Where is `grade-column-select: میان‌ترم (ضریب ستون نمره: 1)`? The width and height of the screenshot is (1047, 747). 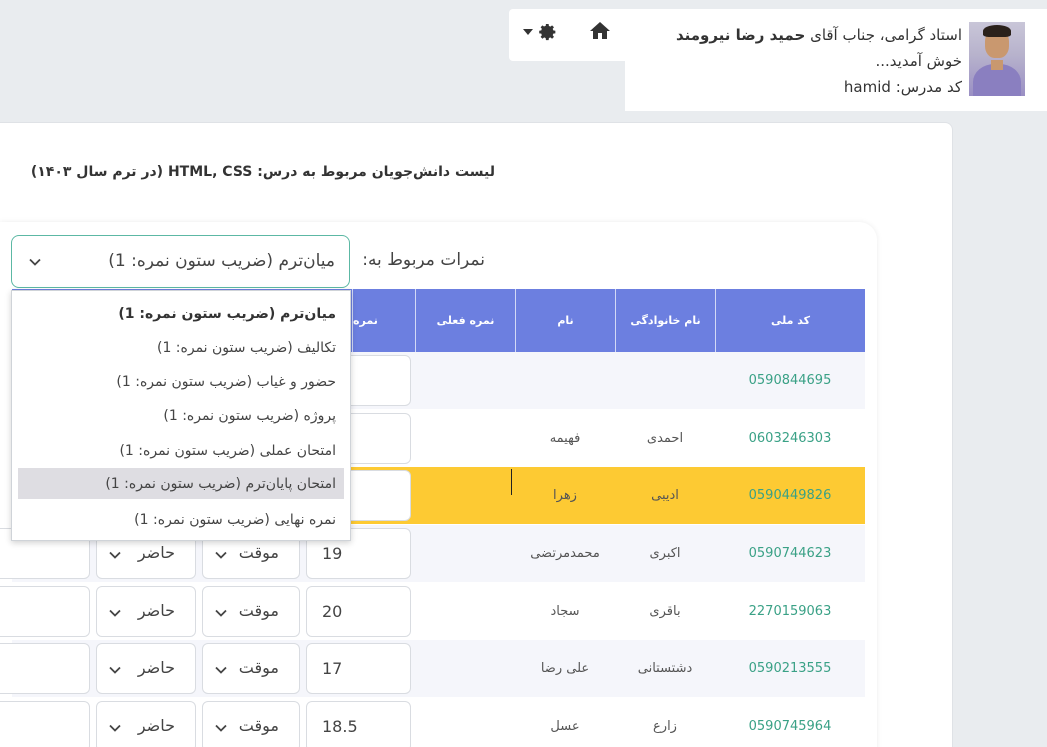 grade-column-select: میان‌ترم (ضریب ستون نمره: 1) is located at coordinates (180, 261).